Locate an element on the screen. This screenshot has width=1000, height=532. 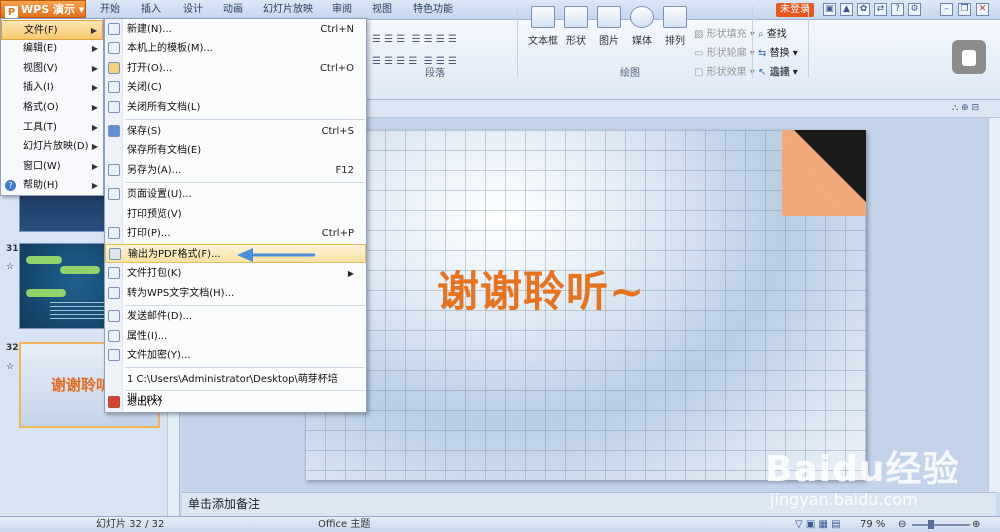
media-label: 媒体 is located at coordinates (642, 41).